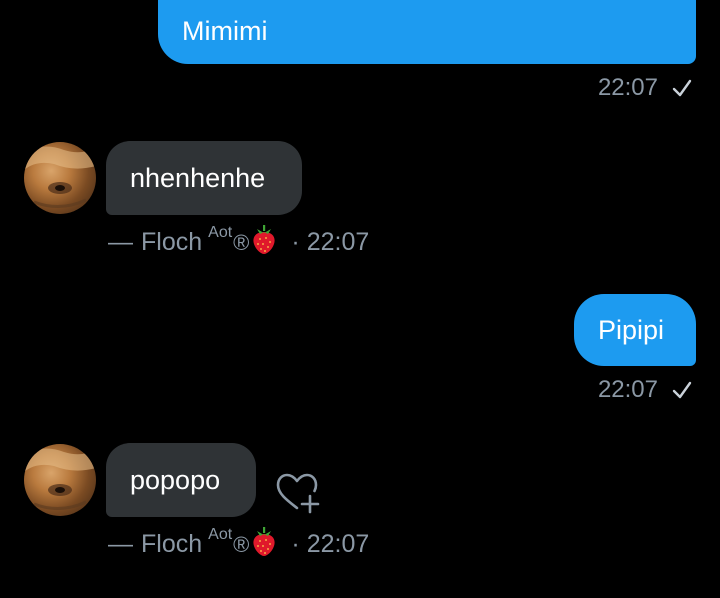  What do you see at coordinates (175, 479) in the screenshot?
I see `message-text: popopo` at bounding box center [175, 479].